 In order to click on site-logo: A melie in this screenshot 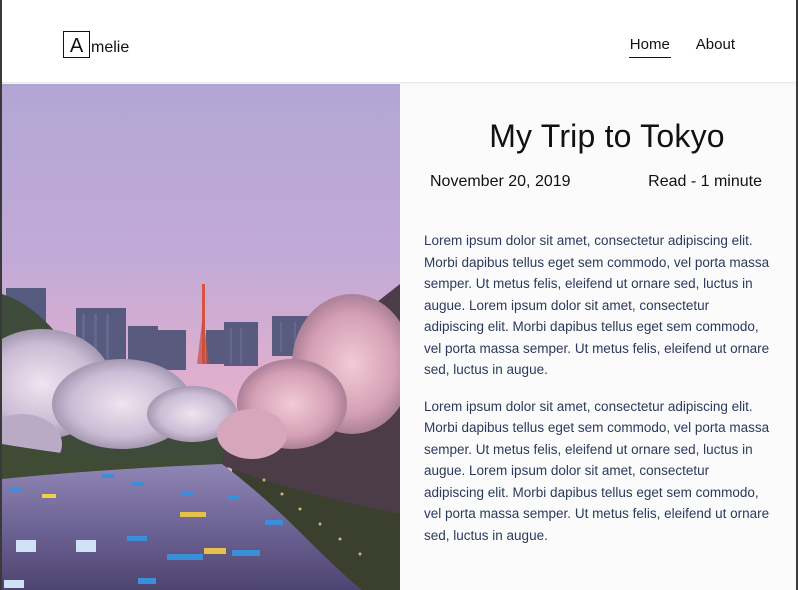, I will do `click(96, 44)`.